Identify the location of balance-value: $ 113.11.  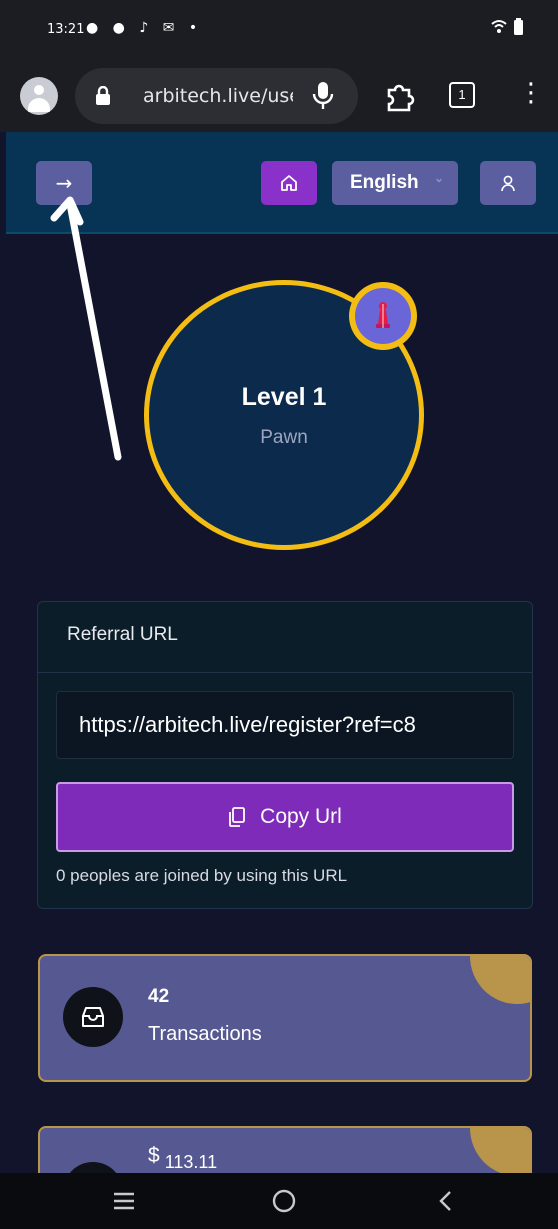
(182, 1158).